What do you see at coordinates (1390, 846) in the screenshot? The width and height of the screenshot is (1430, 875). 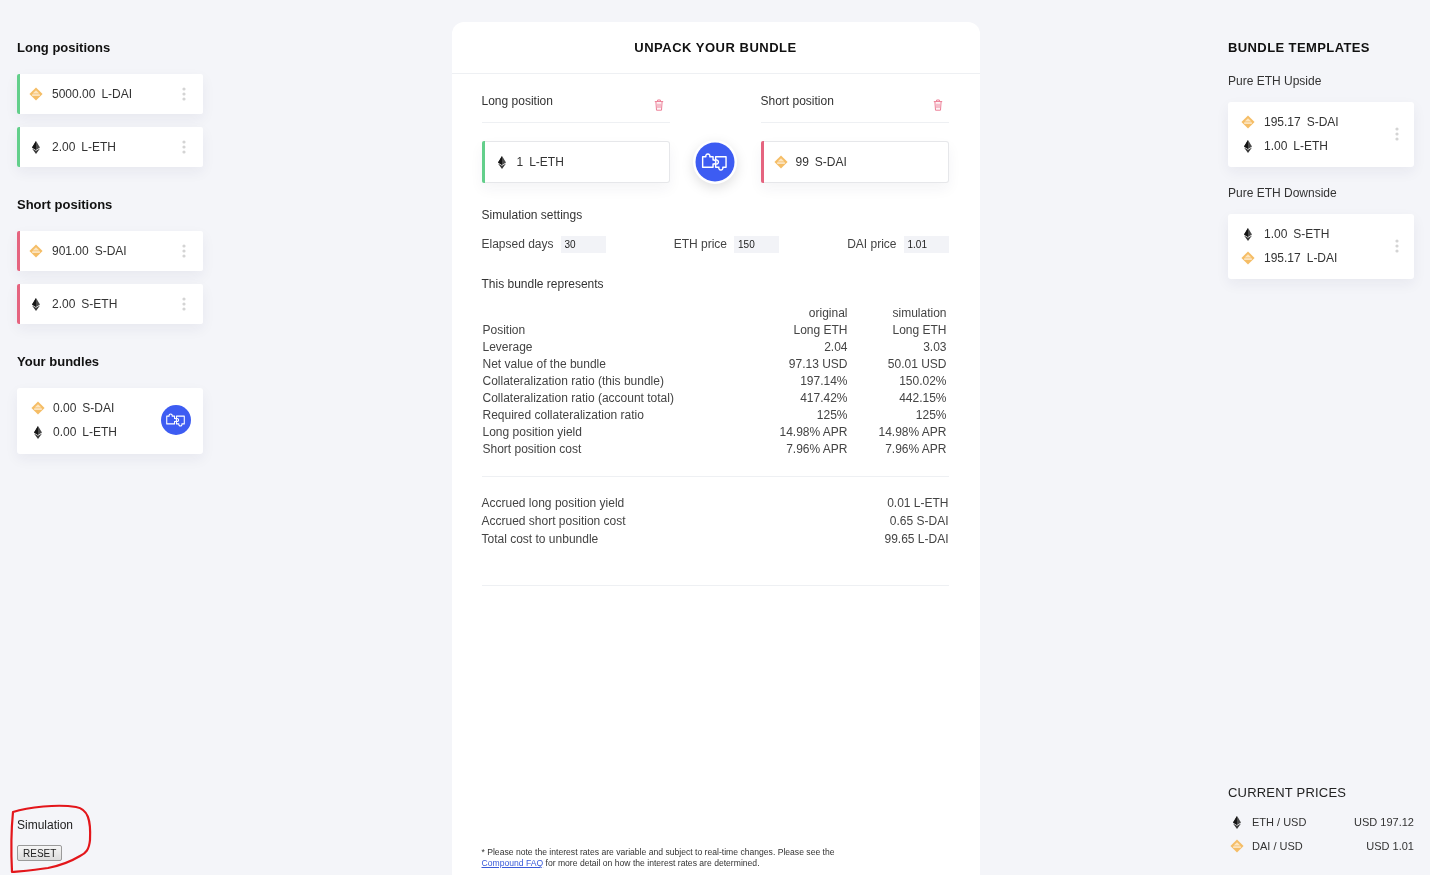 I see `price-value: USD 1.01` at bounding box center [1390, 846].